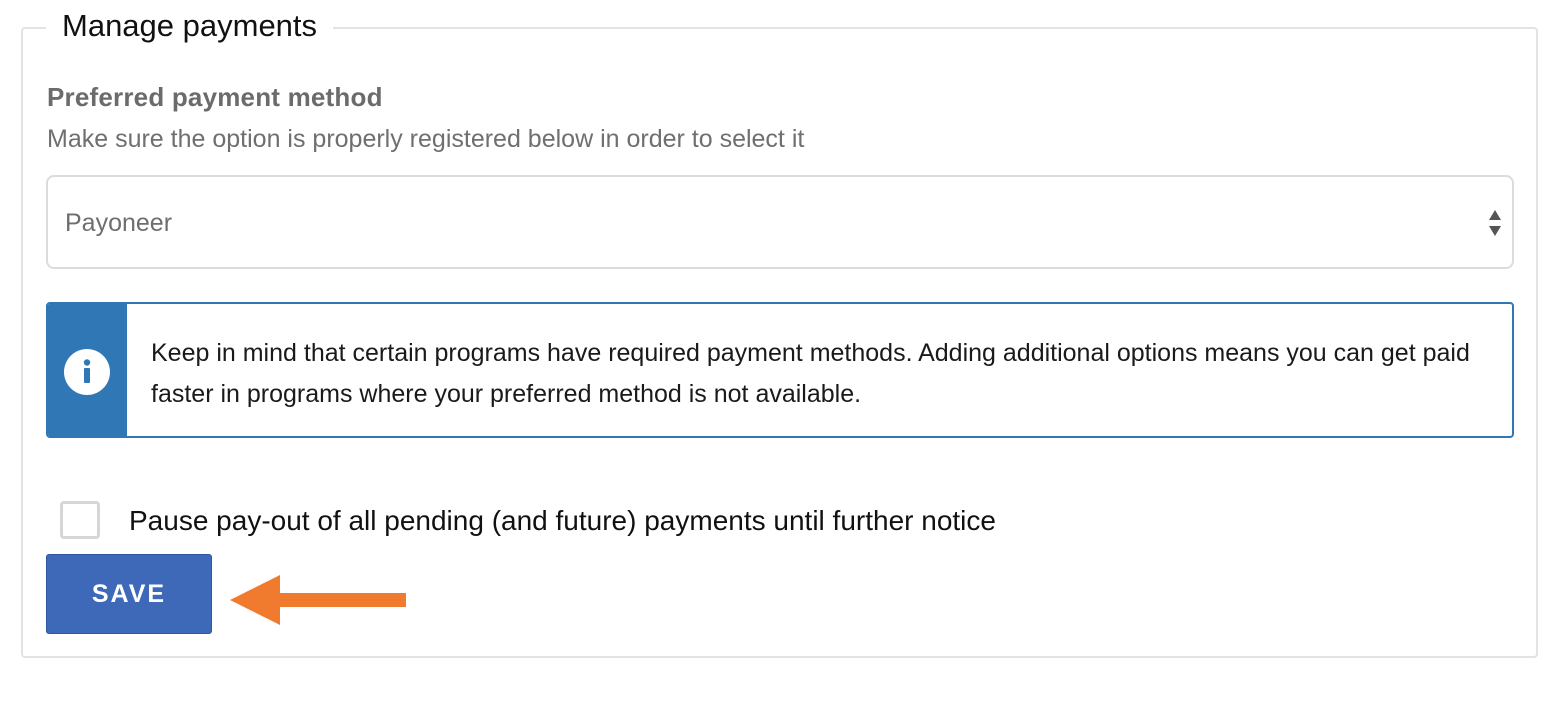 Image resolution: width=1564 pixels, height=708 pixels. Describe the element at coordinates (780, 222) in the screenshot. I see `preferred-payment-method-select: Payoneer` at that location.